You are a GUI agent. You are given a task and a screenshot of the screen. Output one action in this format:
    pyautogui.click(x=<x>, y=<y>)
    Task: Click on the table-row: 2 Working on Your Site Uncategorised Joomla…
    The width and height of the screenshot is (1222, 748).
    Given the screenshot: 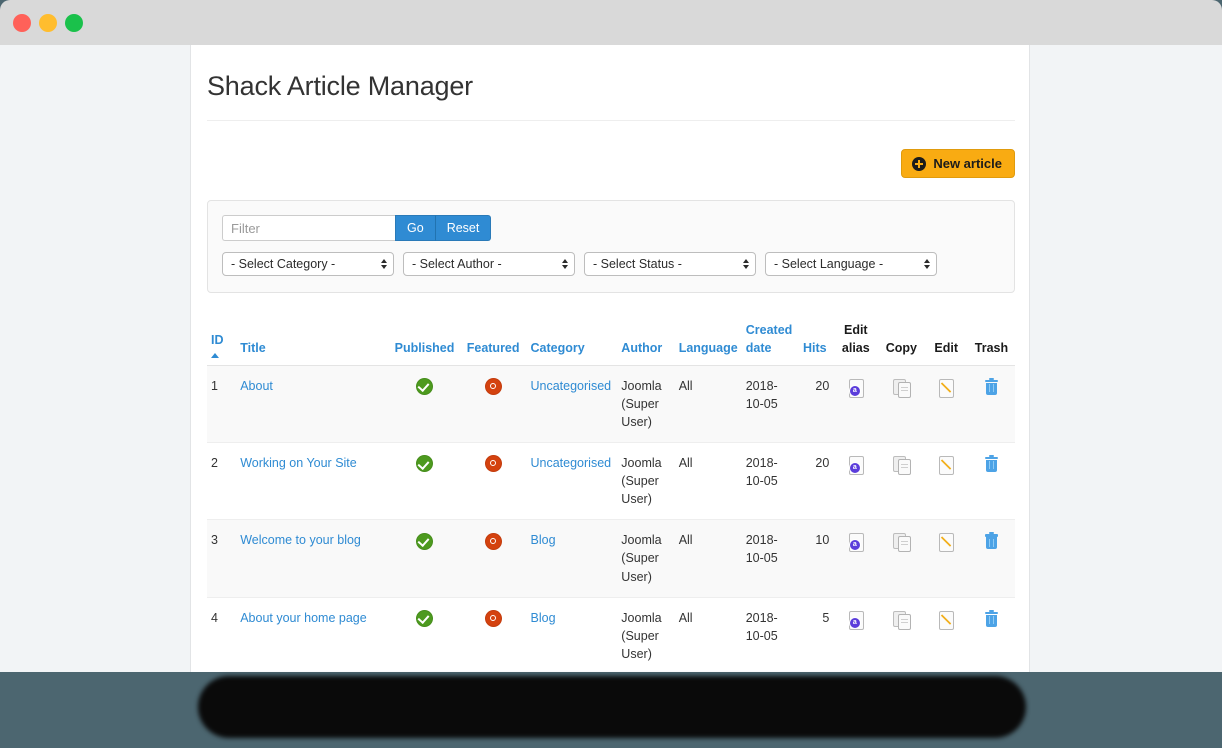 What is the action you would take?
    pyautogui.click(x=611, y=481)
    